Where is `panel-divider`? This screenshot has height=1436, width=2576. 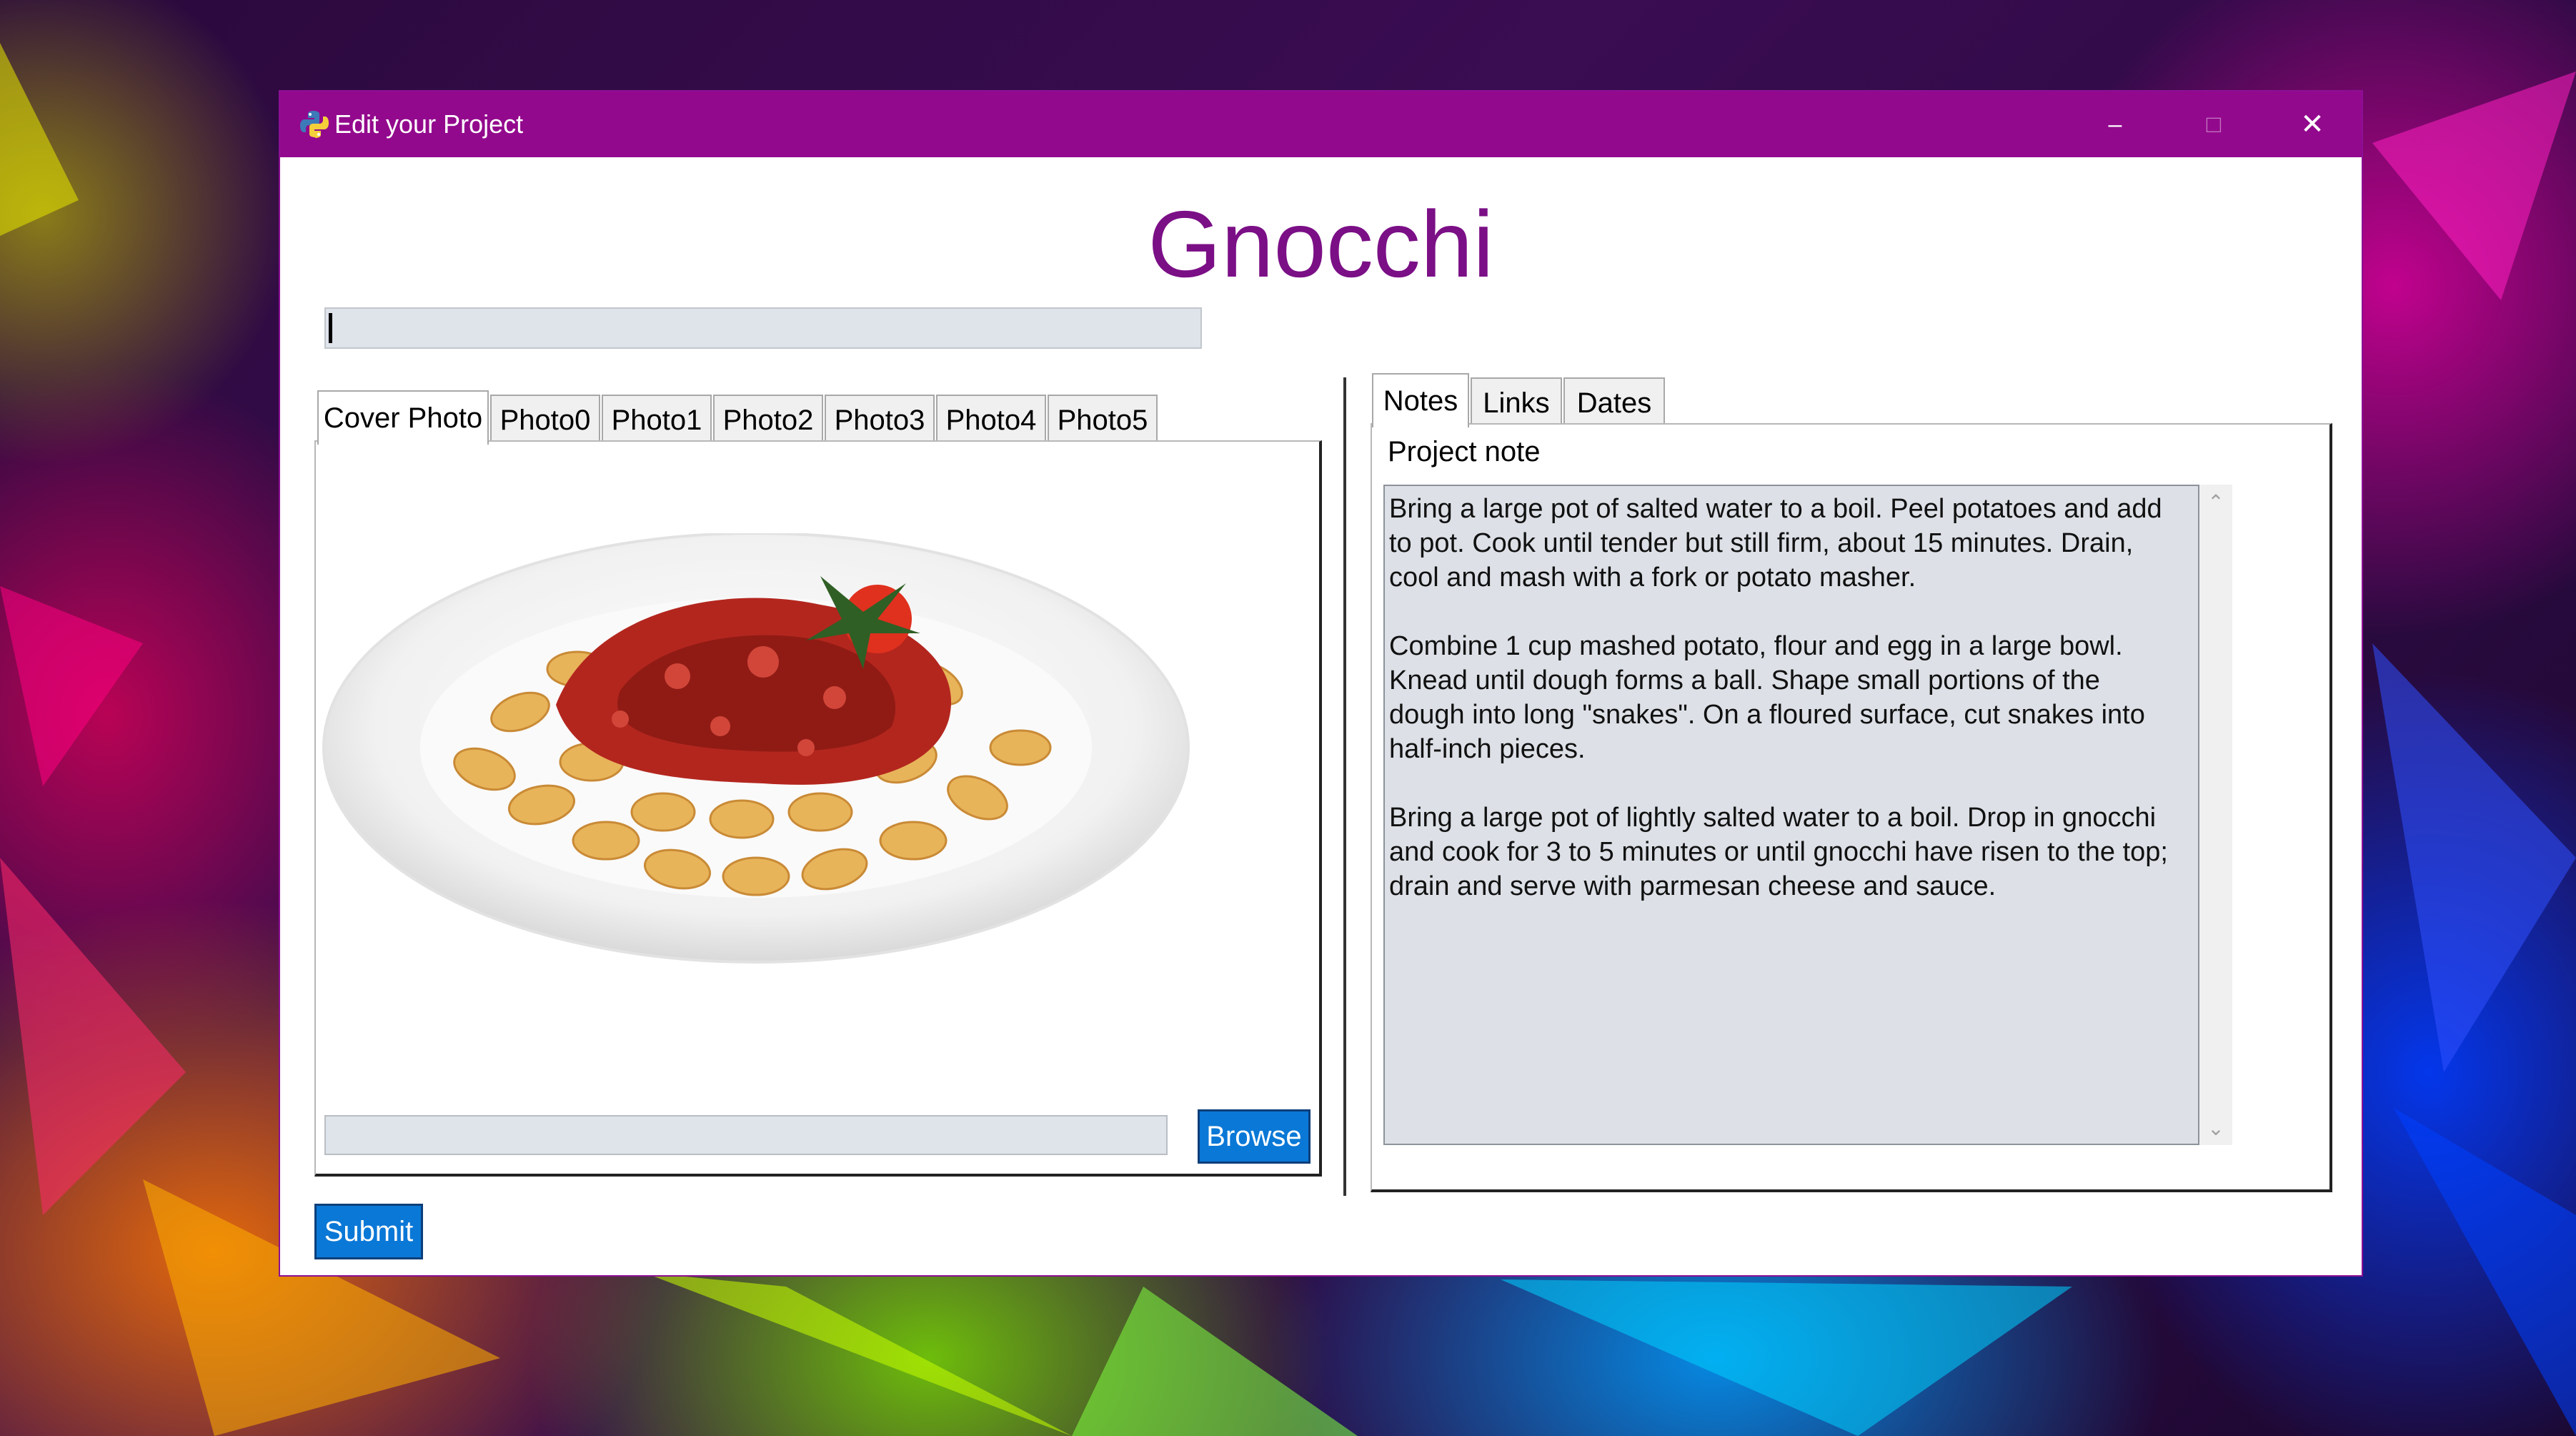 panel-divider is located at coordinates (1344, 787).